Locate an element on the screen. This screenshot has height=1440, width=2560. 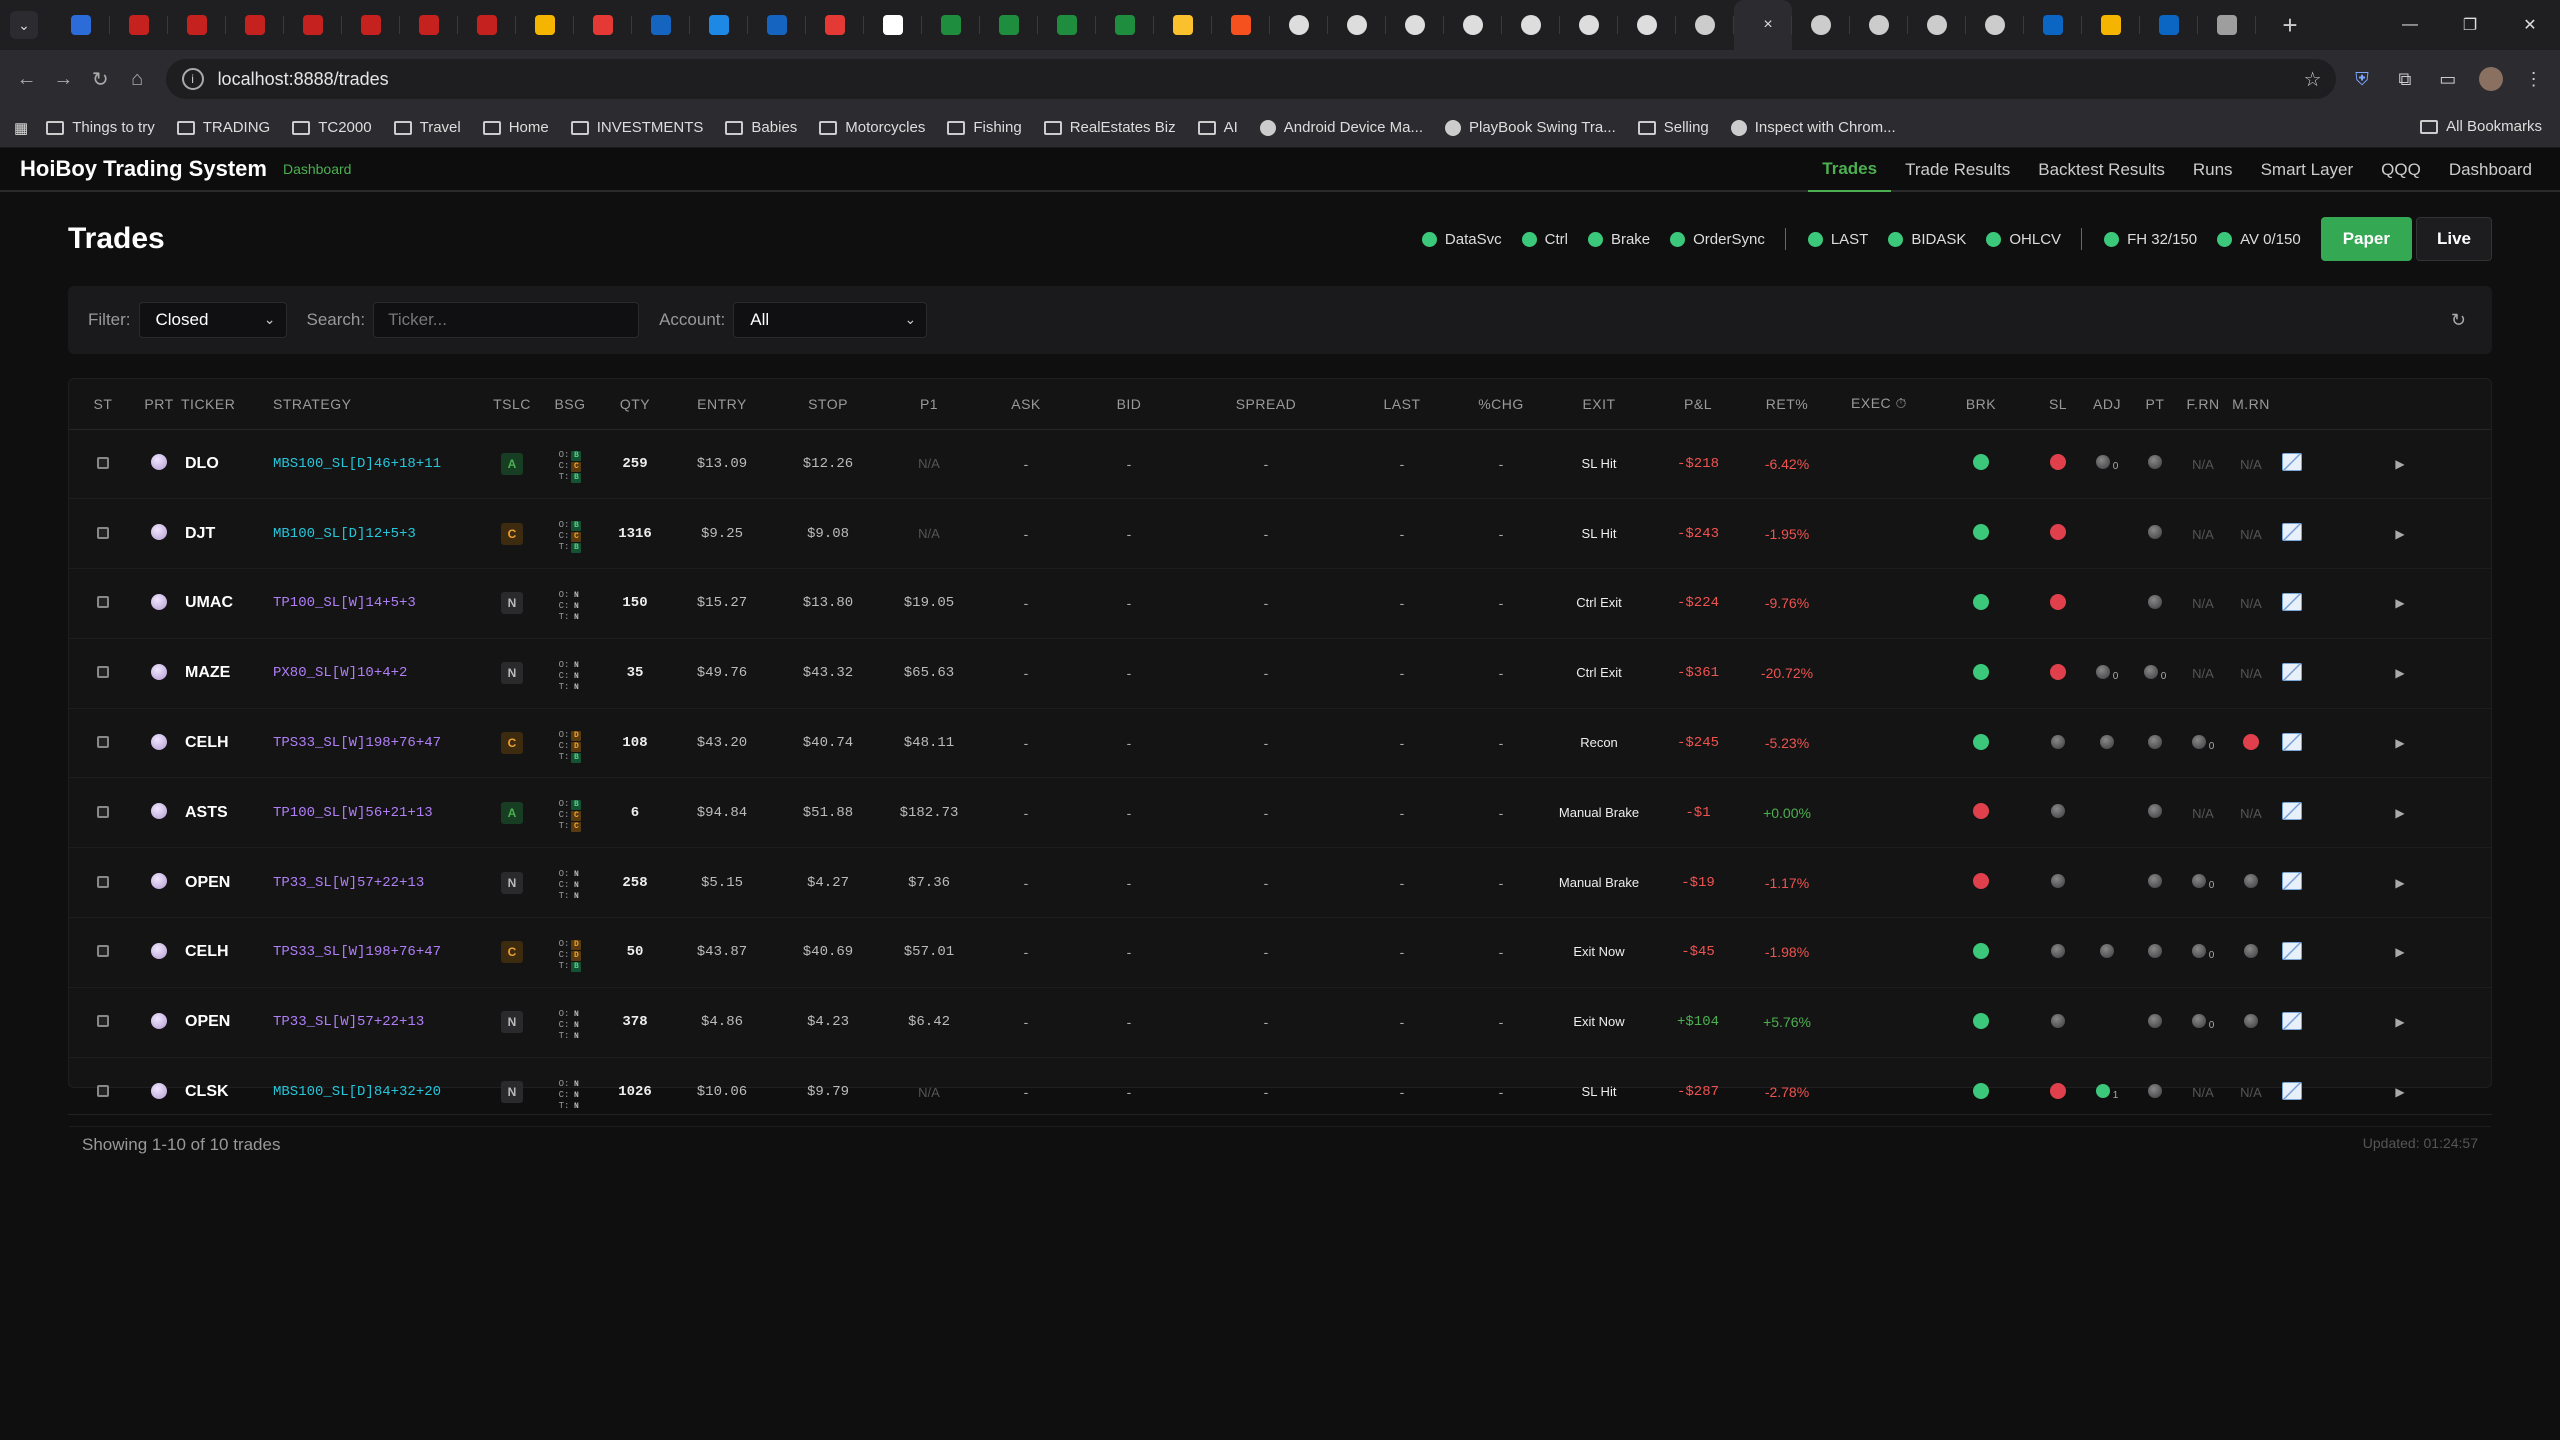
close-window-icon: ✕ is located at coordinates (2530, 25).